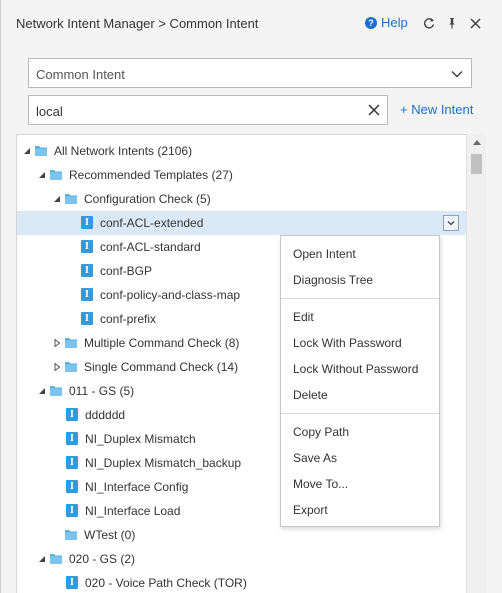 The width and height of the screenshot is (502, 593). Describe the element at coordinates (315, 458) in the screenshot. I see `menu-item-save-as: Save As` at that location.